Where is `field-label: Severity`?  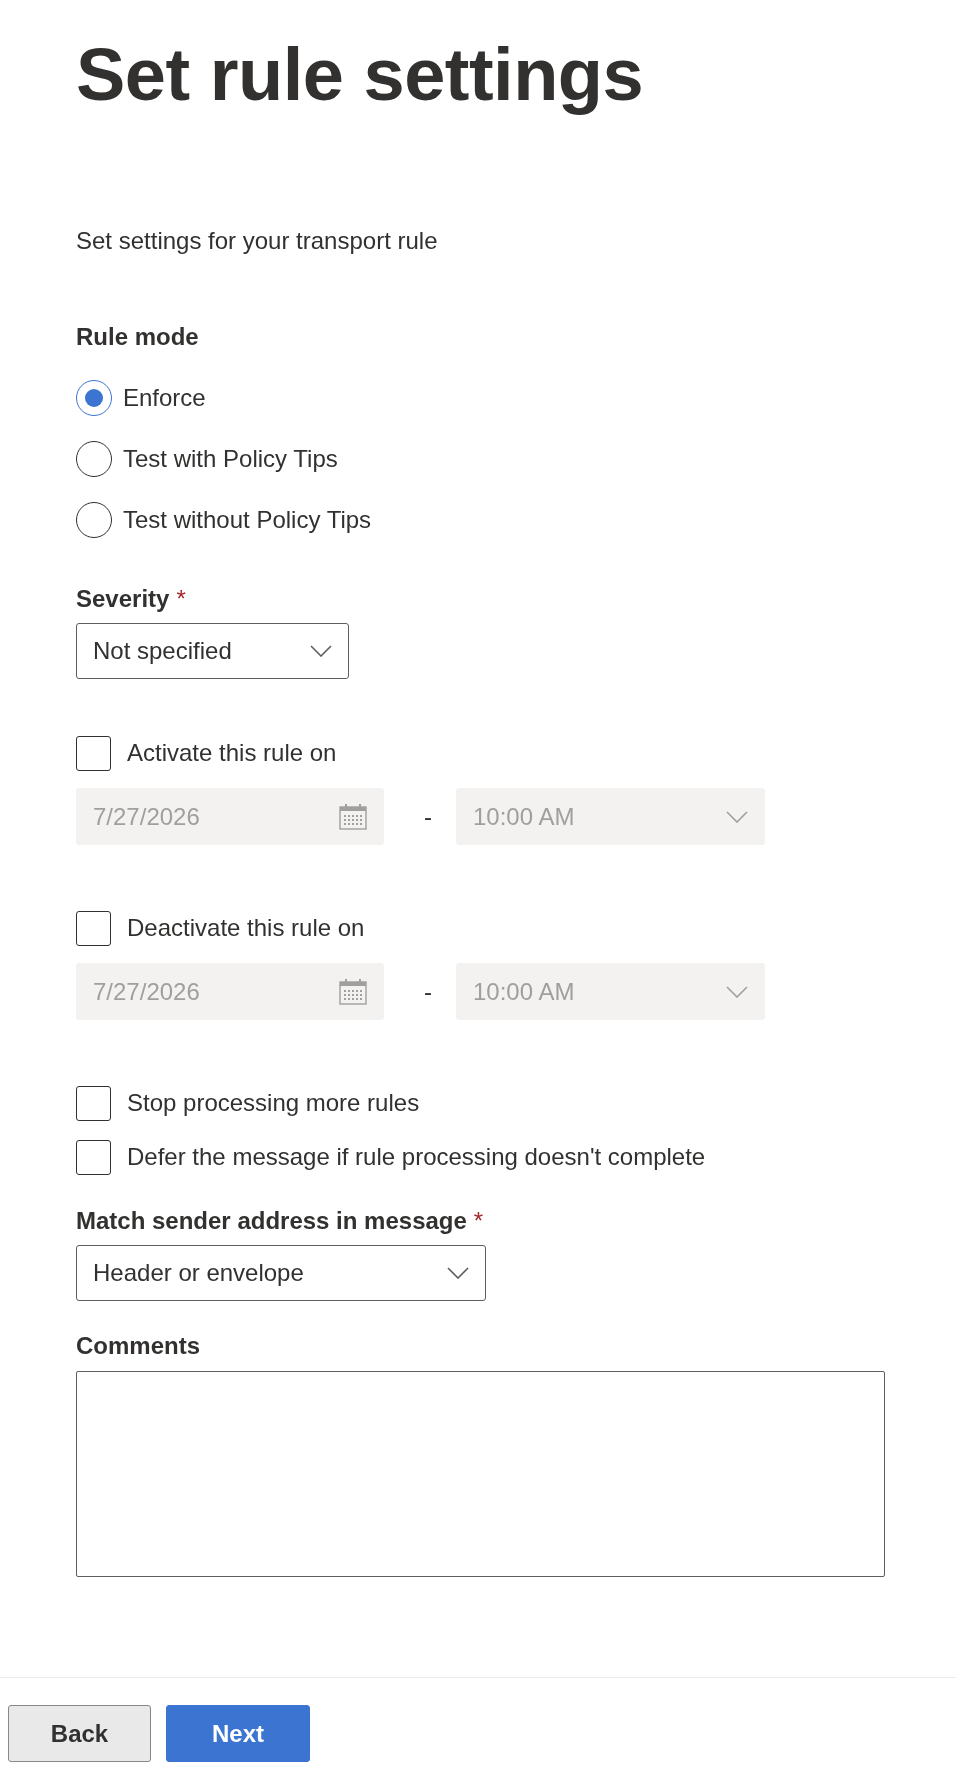 field-label: Severity is located at coordinates (123, 599).